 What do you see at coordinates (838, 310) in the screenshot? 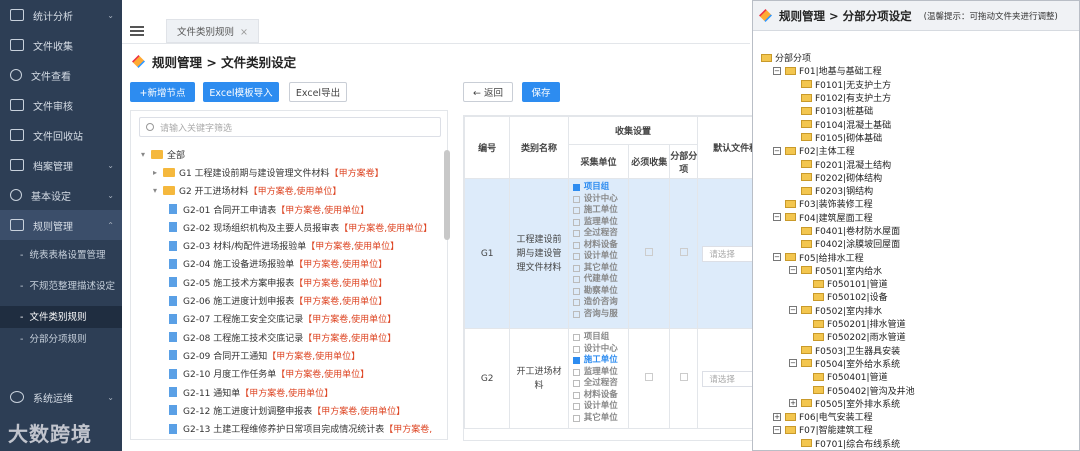
I see `subdivision-node: − F0502|室内排水` at bounding box center [838, 310].